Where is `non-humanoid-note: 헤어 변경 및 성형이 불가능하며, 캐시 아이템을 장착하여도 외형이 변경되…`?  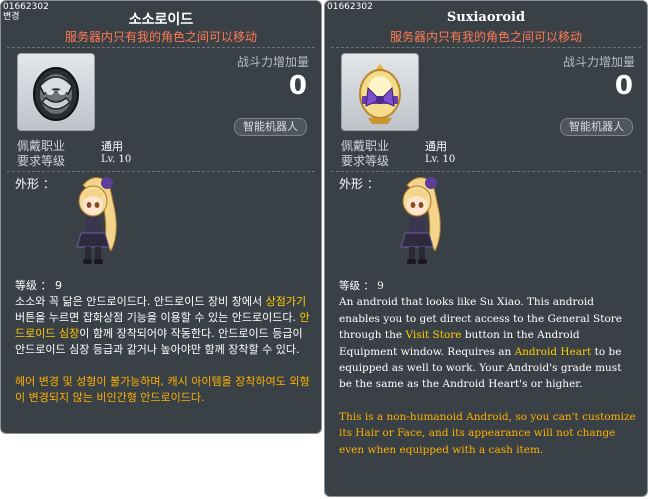 non-humanoid-note: 헤어 변경 및 성형이 불가능하며, 캐시 아이템을 장착하여도 외형이 변경되… is located at coordinates (162, 389).